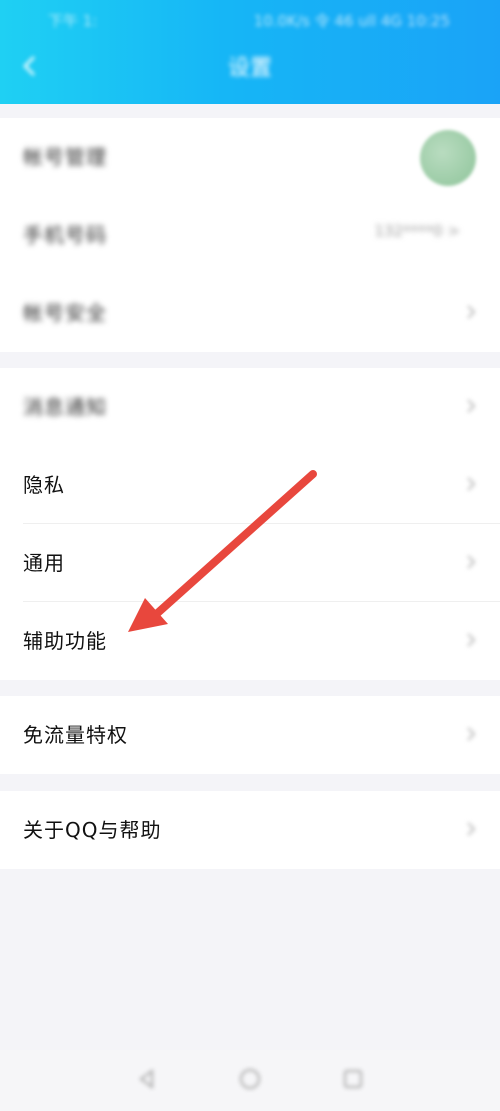  What do you see at coordinates (250, 563) in the screenshot?
I see `list-item-general: 通用` at bounding box center [250, 563].